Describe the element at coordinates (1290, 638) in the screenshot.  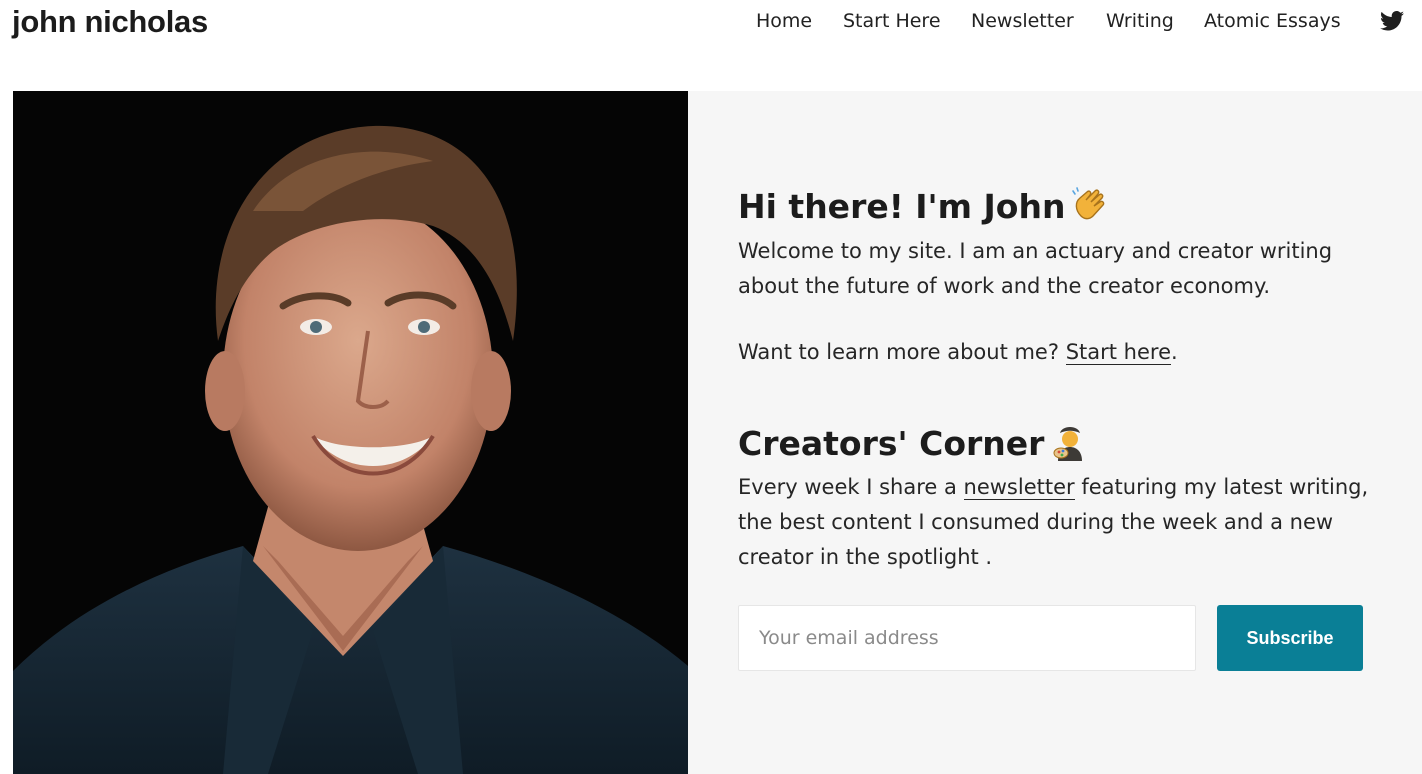
I see `subscribe-button: Subscribe` at that location.